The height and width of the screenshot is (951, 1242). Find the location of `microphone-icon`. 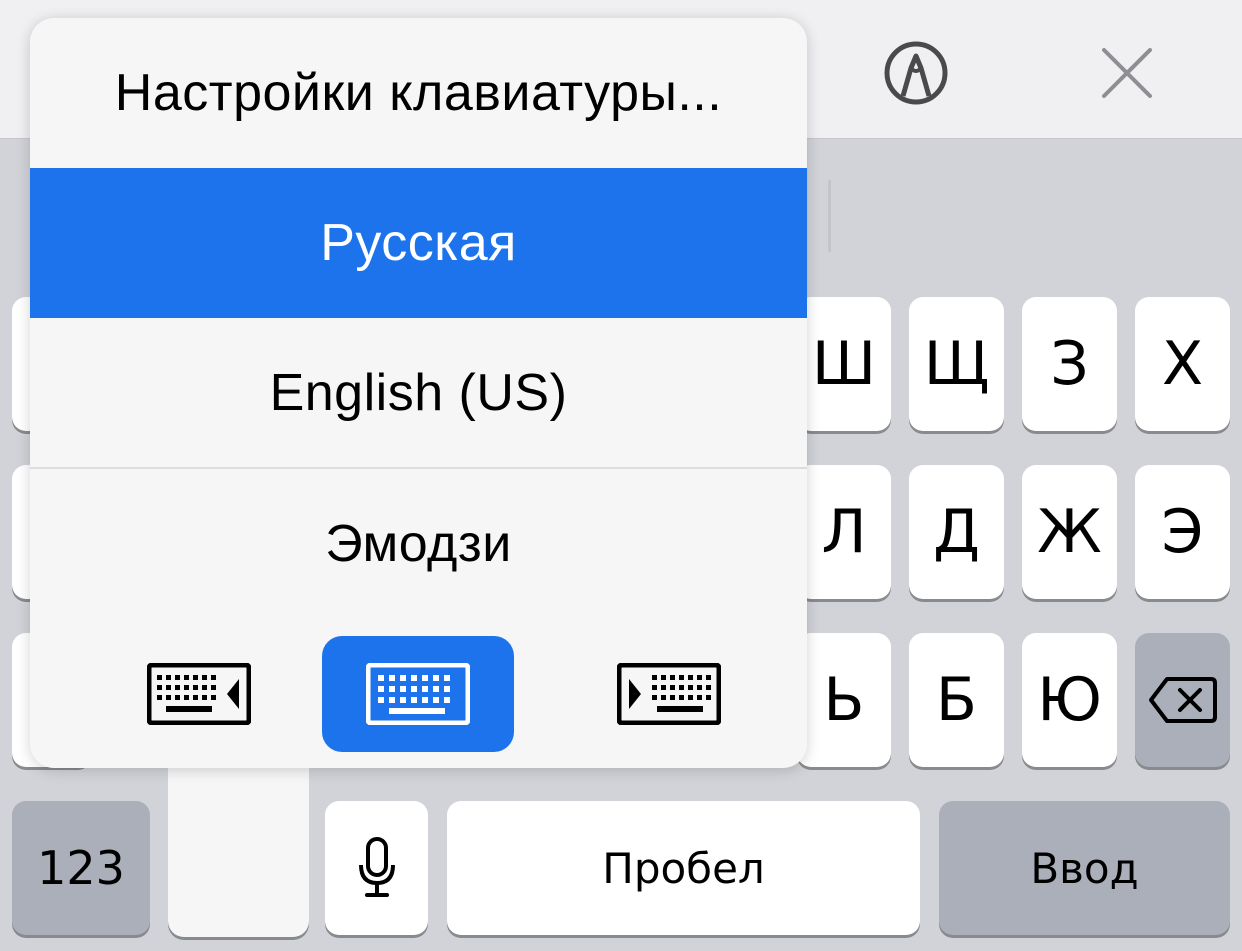

microphone-icon is located at coordinates (376, 867).